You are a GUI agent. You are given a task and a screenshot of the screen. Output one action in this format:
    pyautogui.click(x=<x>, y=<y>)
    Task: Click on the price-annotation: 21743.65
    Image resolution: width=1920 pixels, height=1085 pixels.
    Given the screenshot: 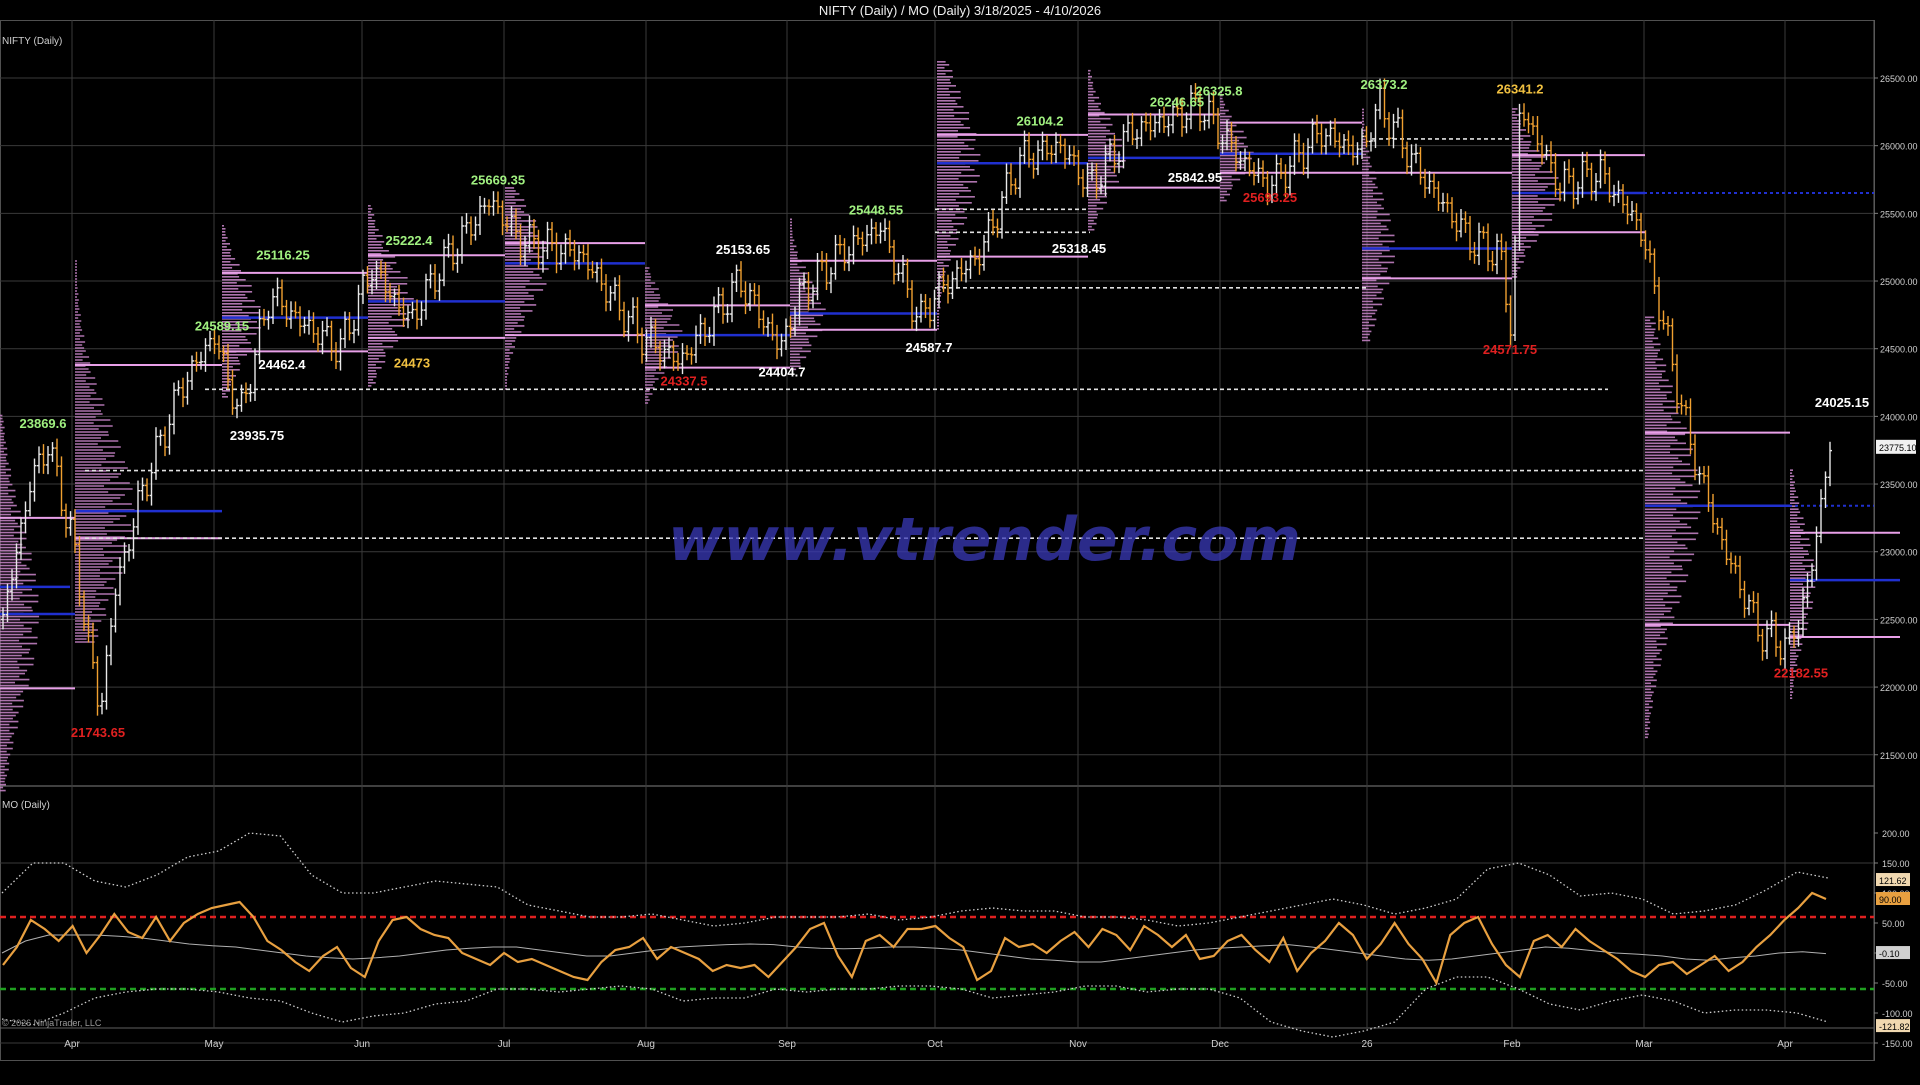 What is the action you would take?
    pyautogui.click(x=98, y=732)
    